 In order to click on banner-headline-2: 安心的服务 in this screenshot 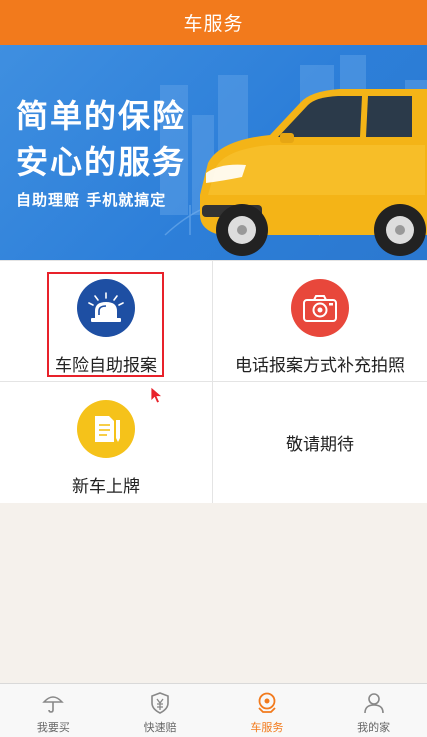, I will do `click(101, 162)`.